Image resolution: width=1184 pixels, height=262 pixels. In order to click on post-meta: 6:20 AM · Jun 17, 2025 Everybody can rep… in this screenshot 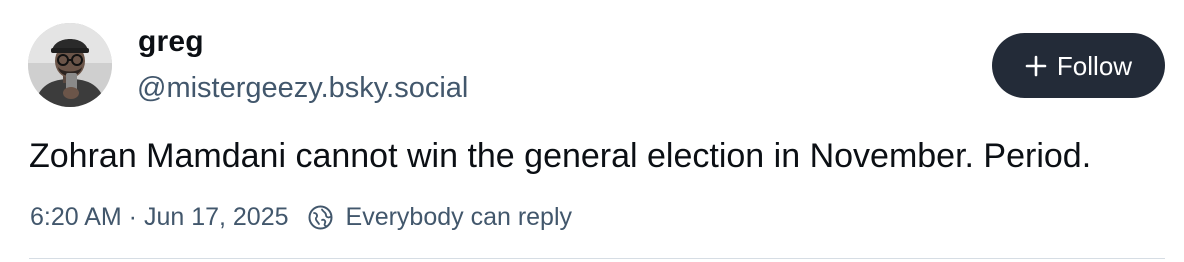, I will do `click(301, 217)`.